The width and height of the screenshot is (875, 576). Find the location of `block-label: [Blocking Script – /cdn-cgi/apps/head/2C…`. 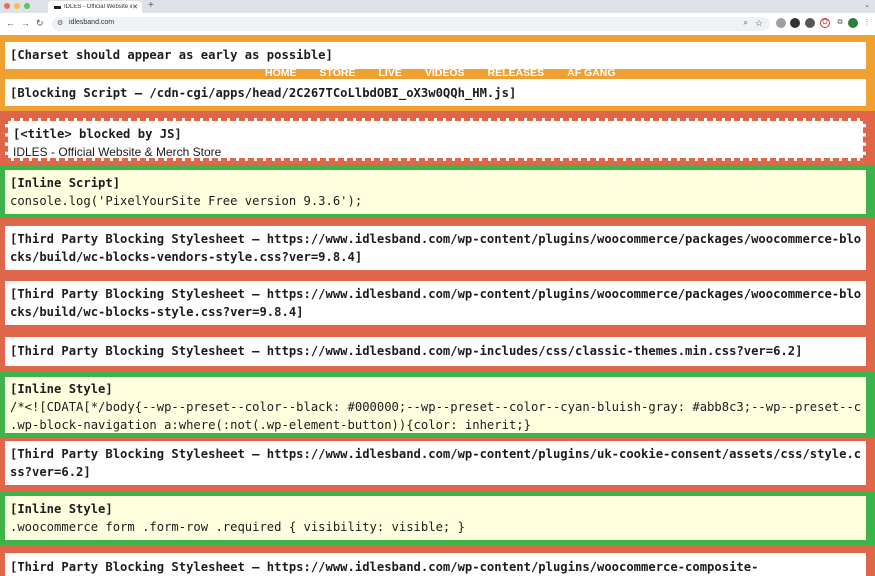

block-label: [Blocking Script – /cdn-cgi/apps/head/2C… is located at coordinates (263, 93).